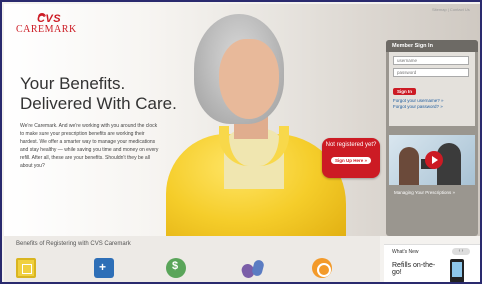 This screenshot has height=284, width=482. Describe the element at coordinates (461, 251) in the screenshot. I see `whats-new-pager: ‹ ›` at that location.